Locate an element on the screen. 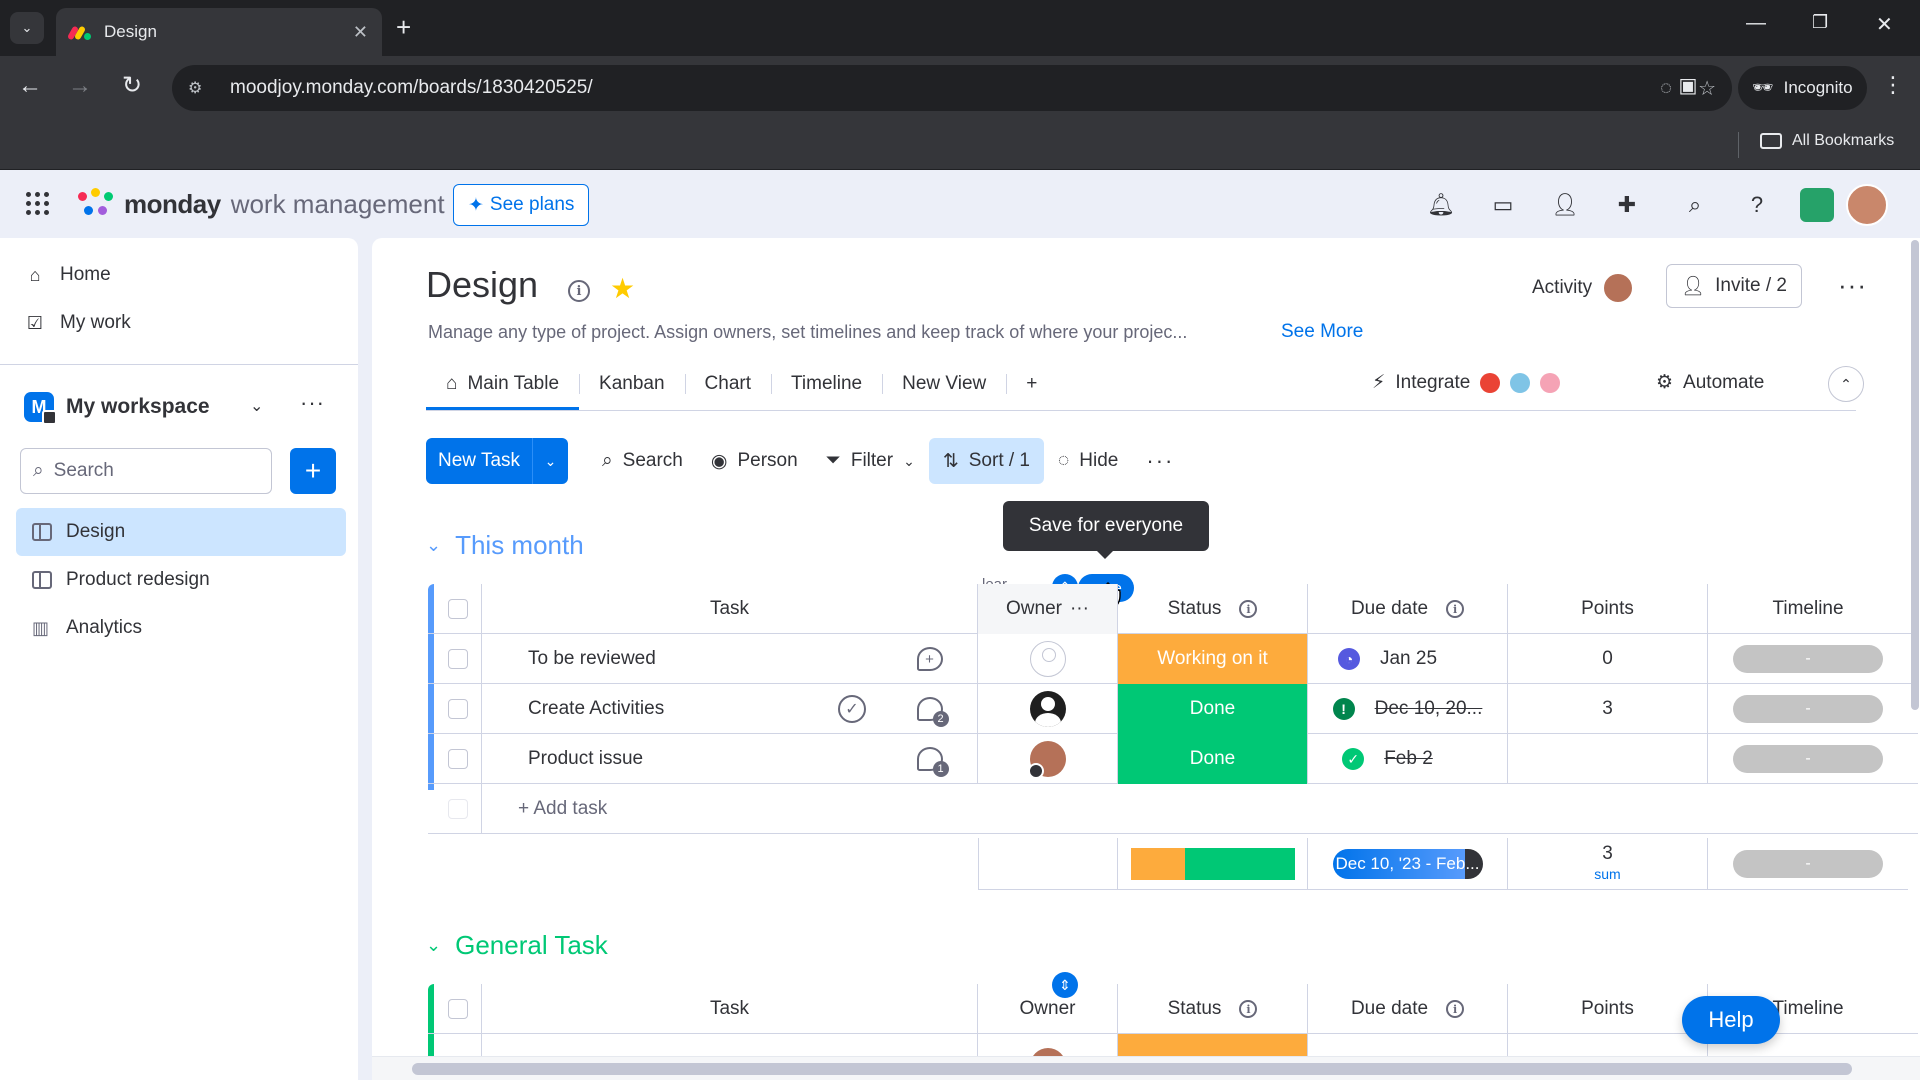 The height and width of the screenshot is (1080, 1920). help-icon: ? is located at coordinates (1757, 205).